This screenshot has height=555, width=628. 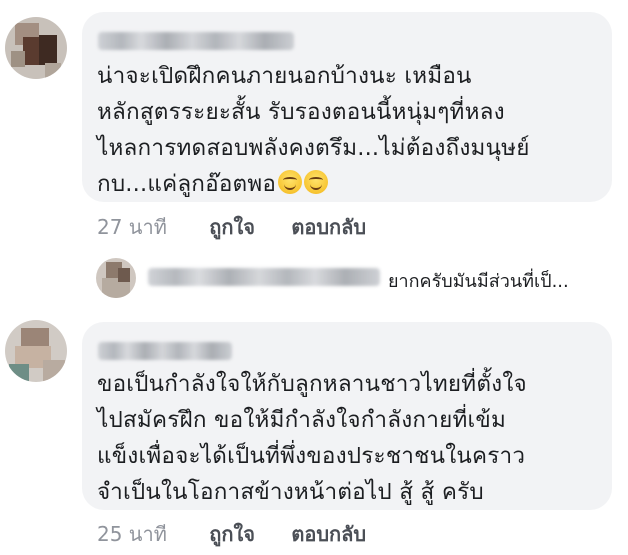 What do you see at coordinates (116, 278) in the screenshot?
I see `reply-avatar` at bounding box center [116, 278].